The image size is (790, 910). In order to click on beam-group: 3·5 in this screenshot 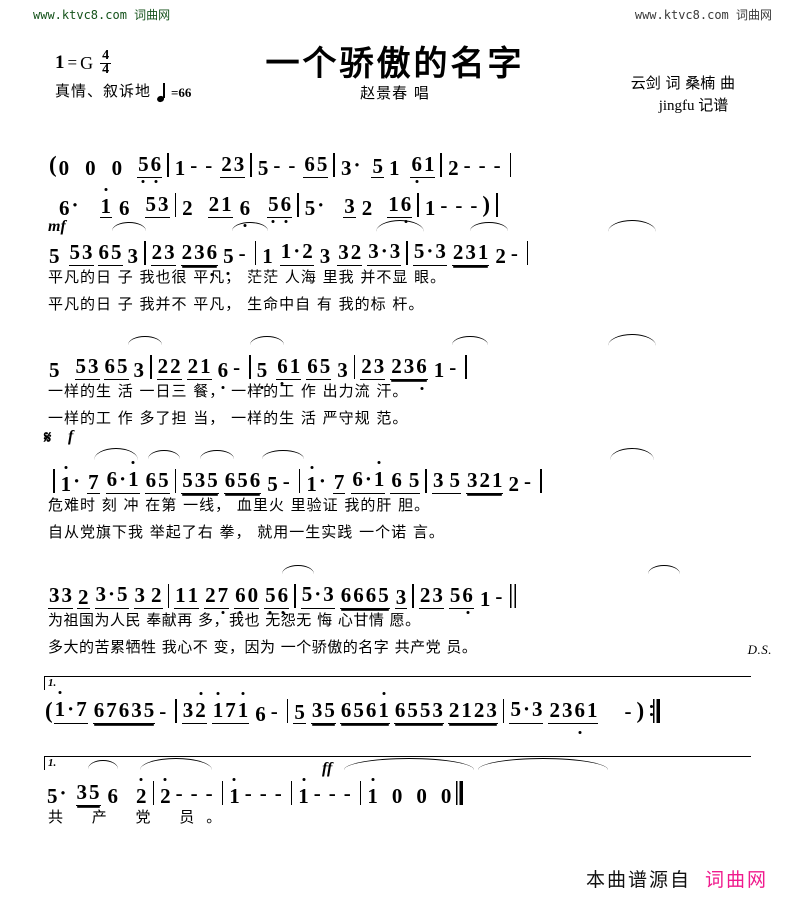, I will do `click(111, 595)`.